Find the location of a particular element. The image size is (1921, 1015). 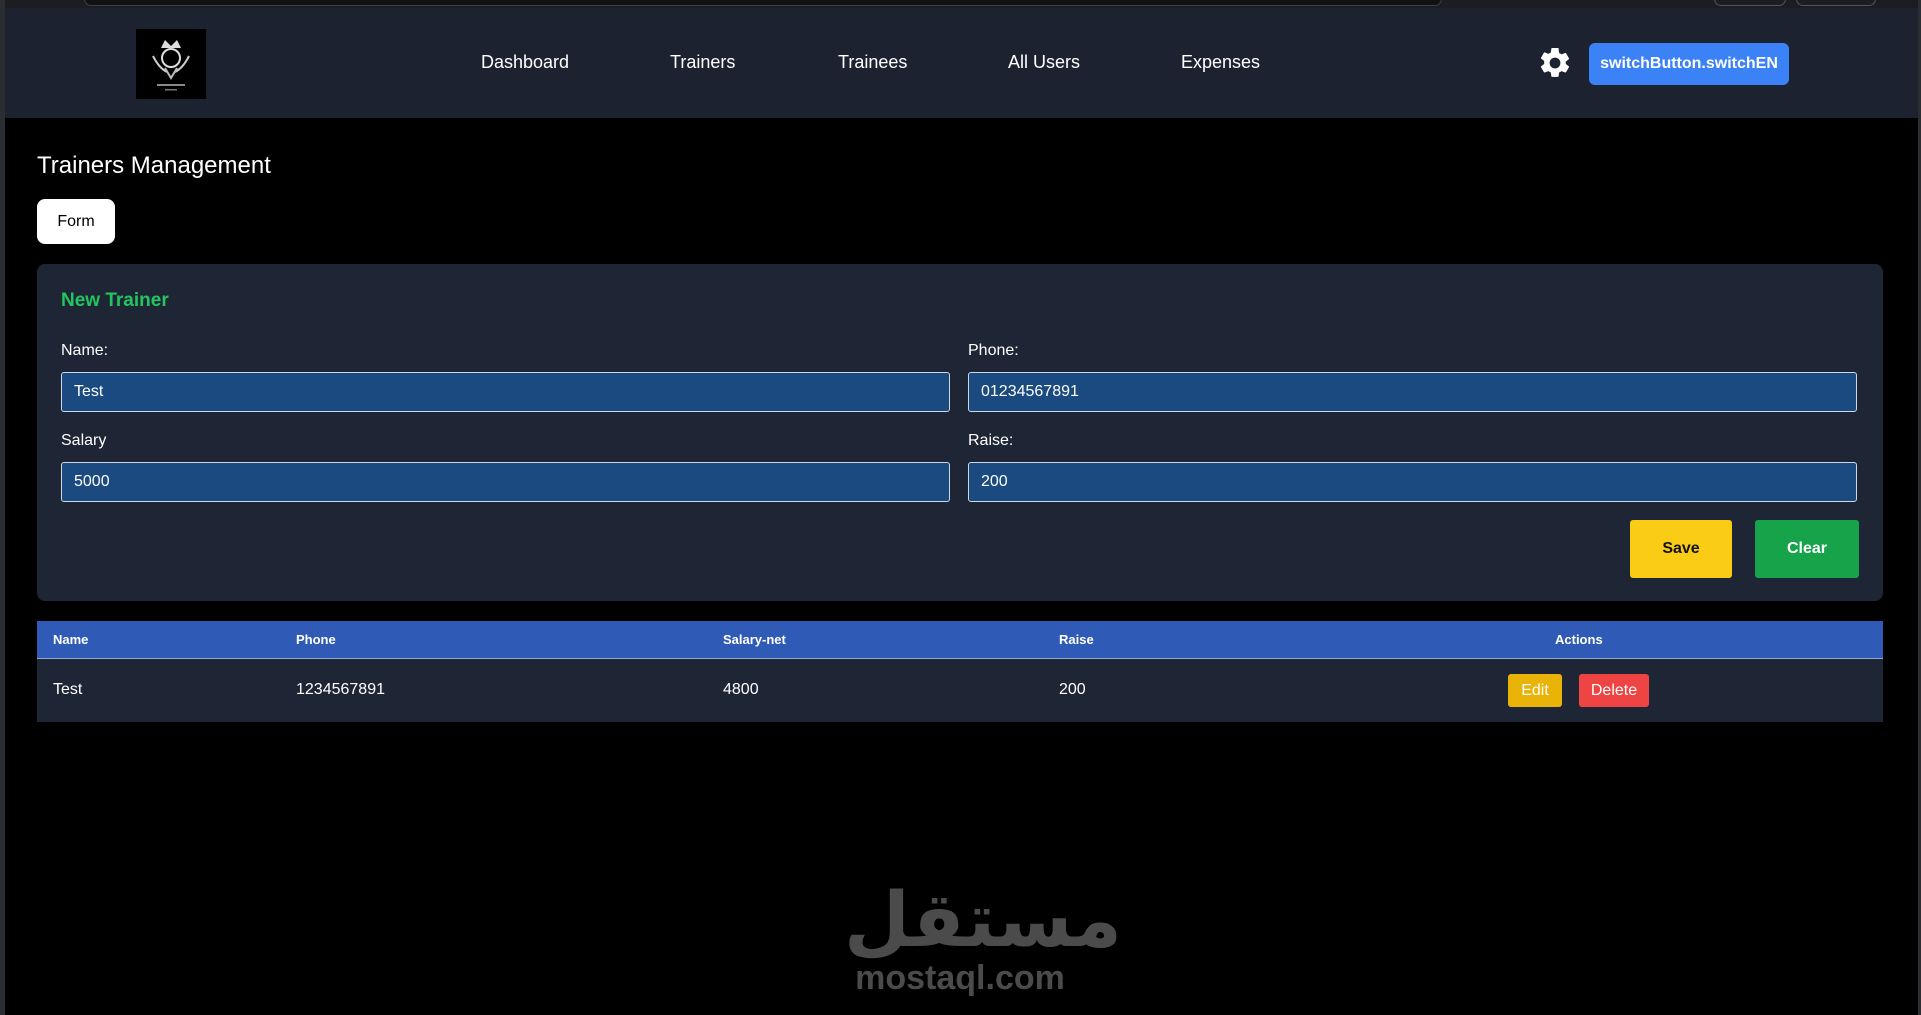

edit-button: Edit is located at coordinates (1535, 690).